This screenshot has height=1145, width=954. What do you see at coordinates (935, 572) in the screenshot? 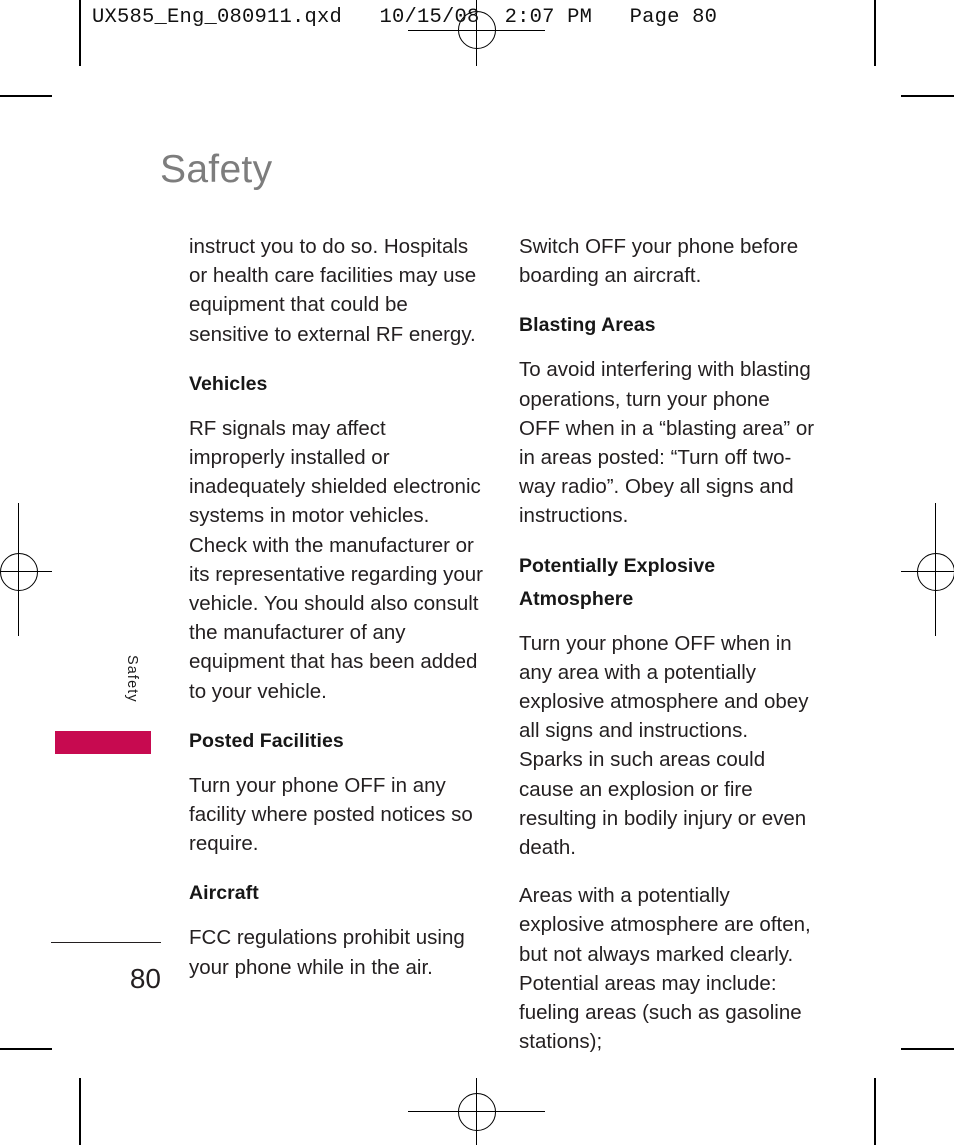
I see `registration-mark-right` at bounding box center [935, 572].